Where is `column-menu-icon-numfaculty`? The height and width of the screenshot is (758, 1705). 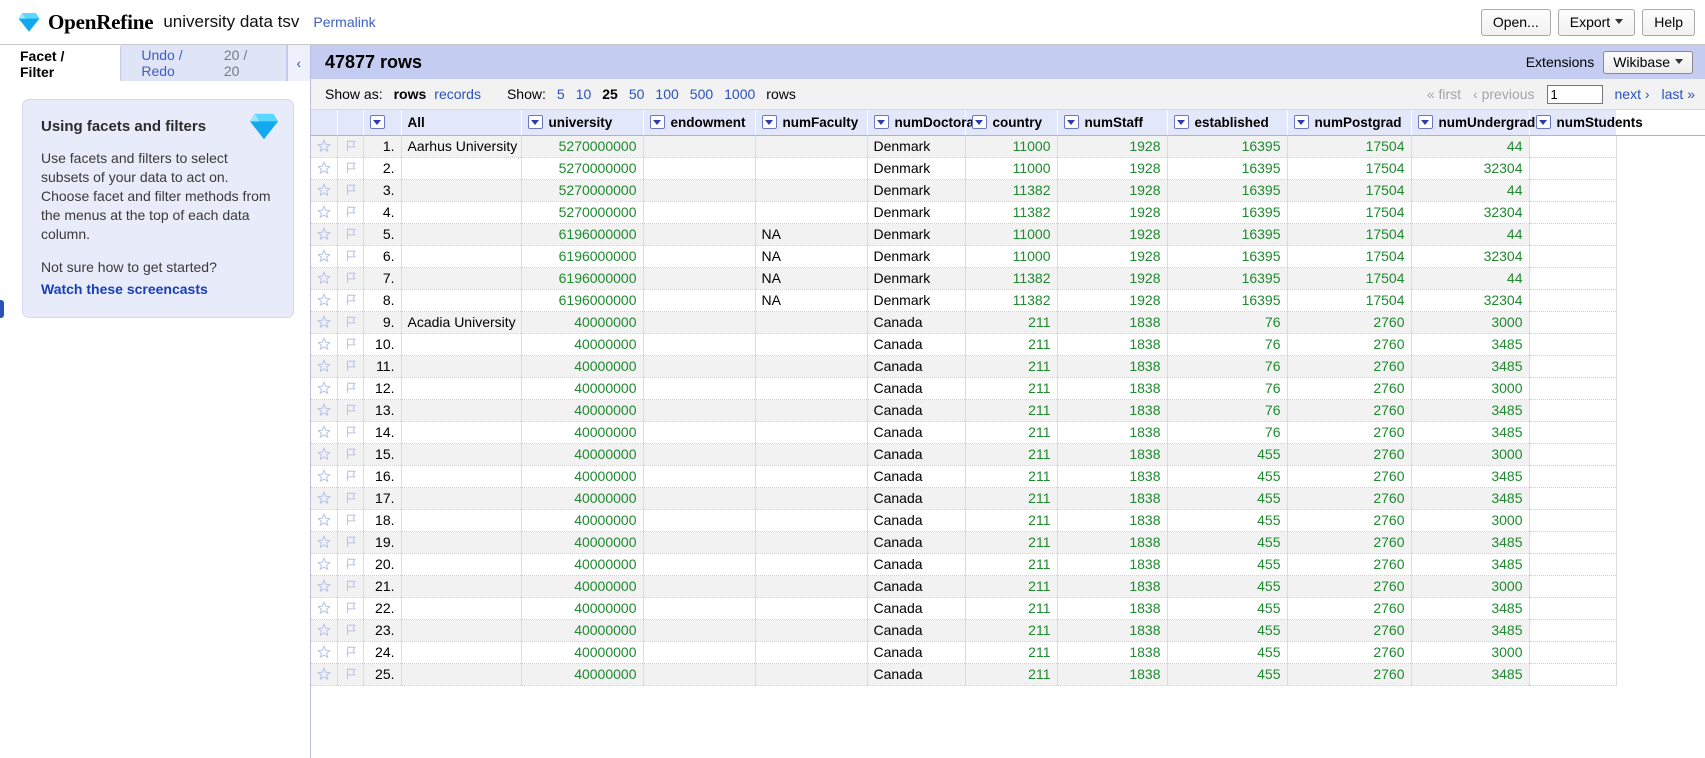
column-menu-icon-numfaculty is located at coordinates (769, 122).